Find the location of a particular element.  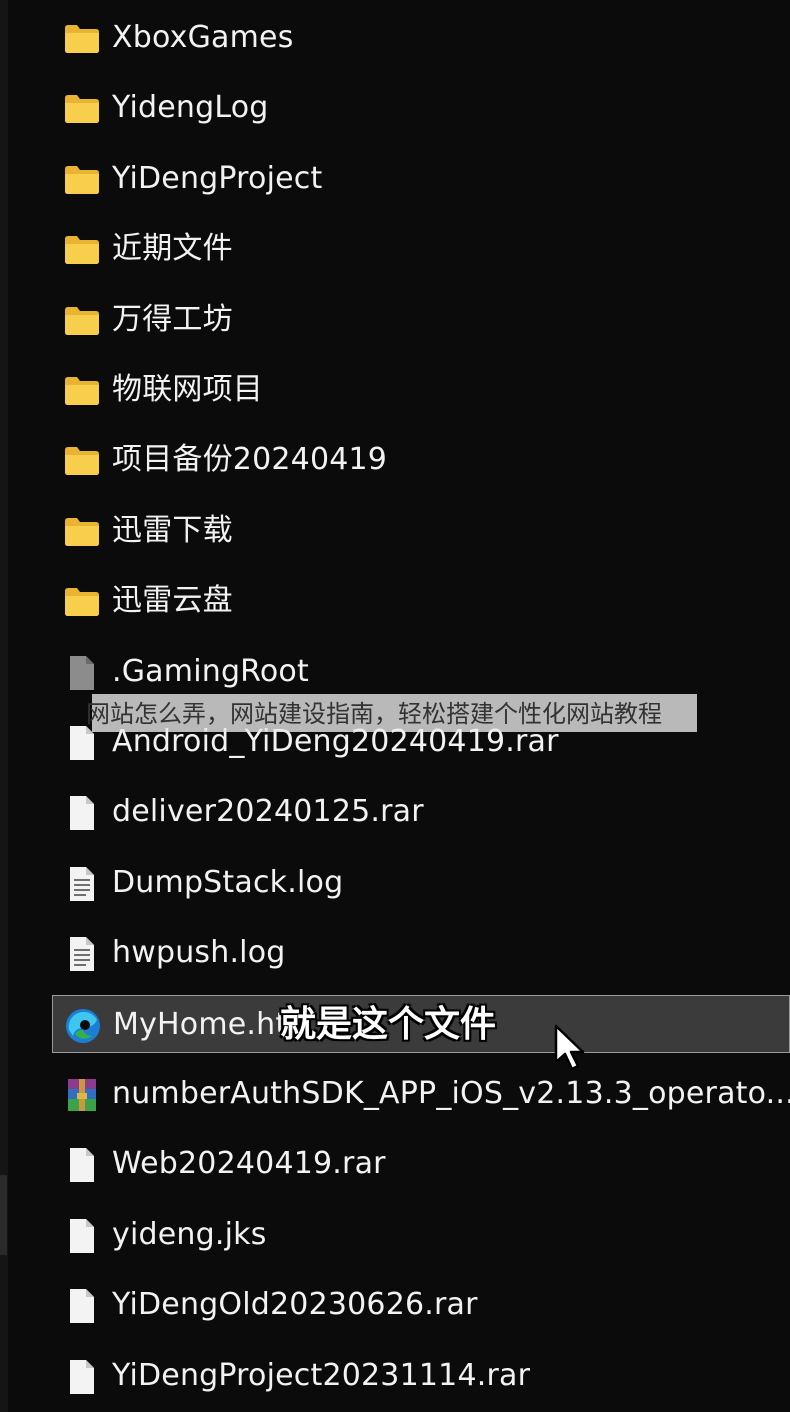

file-name: YiDengProject is located at coordinates (217, 178).